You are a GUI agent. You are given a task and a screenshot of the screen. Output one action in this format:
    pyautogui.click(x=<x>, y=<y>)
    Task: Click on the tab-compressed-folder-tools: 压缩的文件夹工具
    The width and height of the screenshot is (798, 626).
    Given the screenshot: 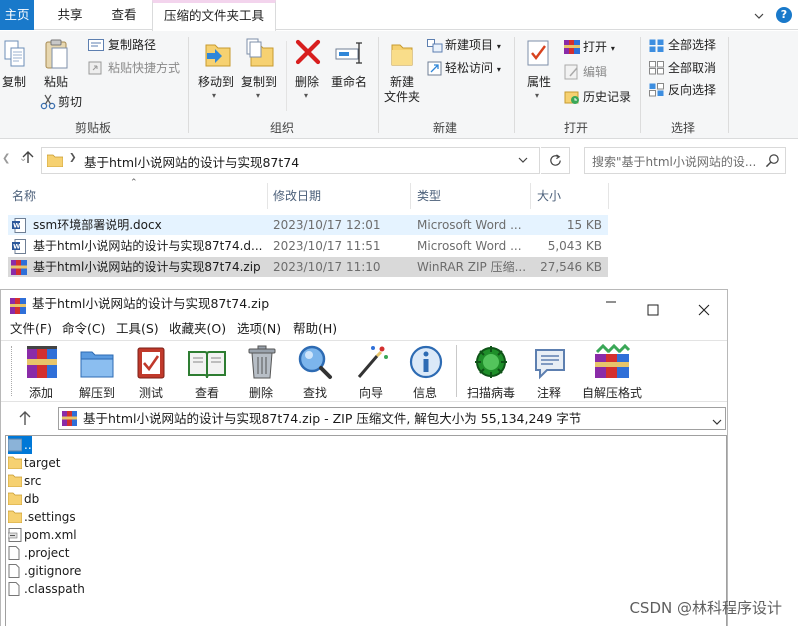 What is the action you would take?
    pyautogui.click(x=214, y=15)
    